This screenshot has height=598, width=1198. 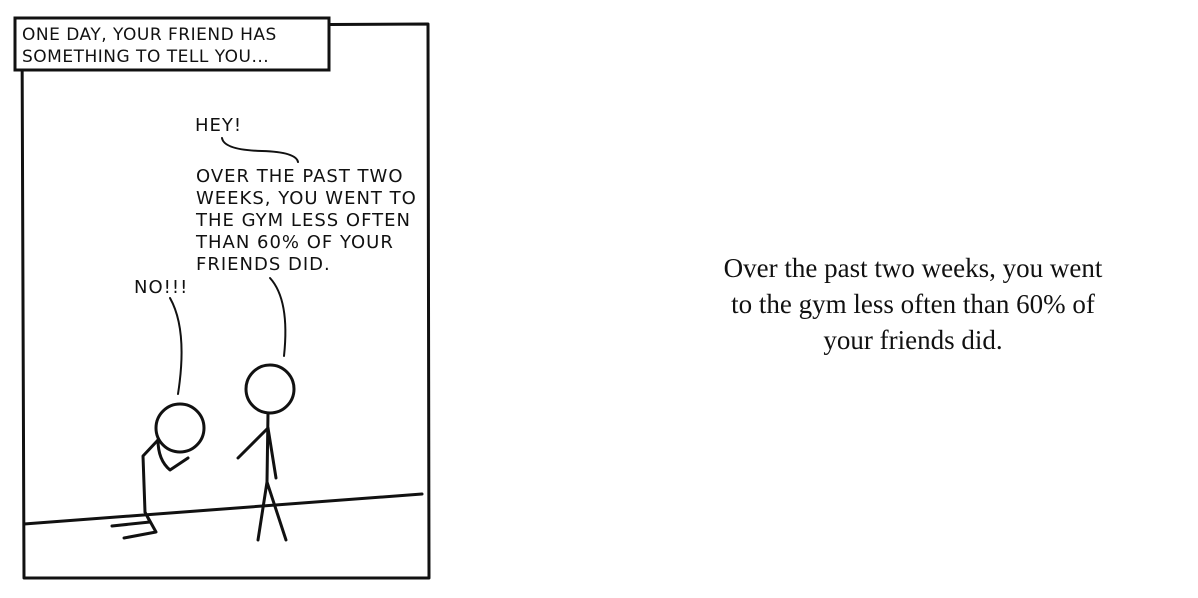 I want to click on standing-figure-head, so click(x=270, y=389).